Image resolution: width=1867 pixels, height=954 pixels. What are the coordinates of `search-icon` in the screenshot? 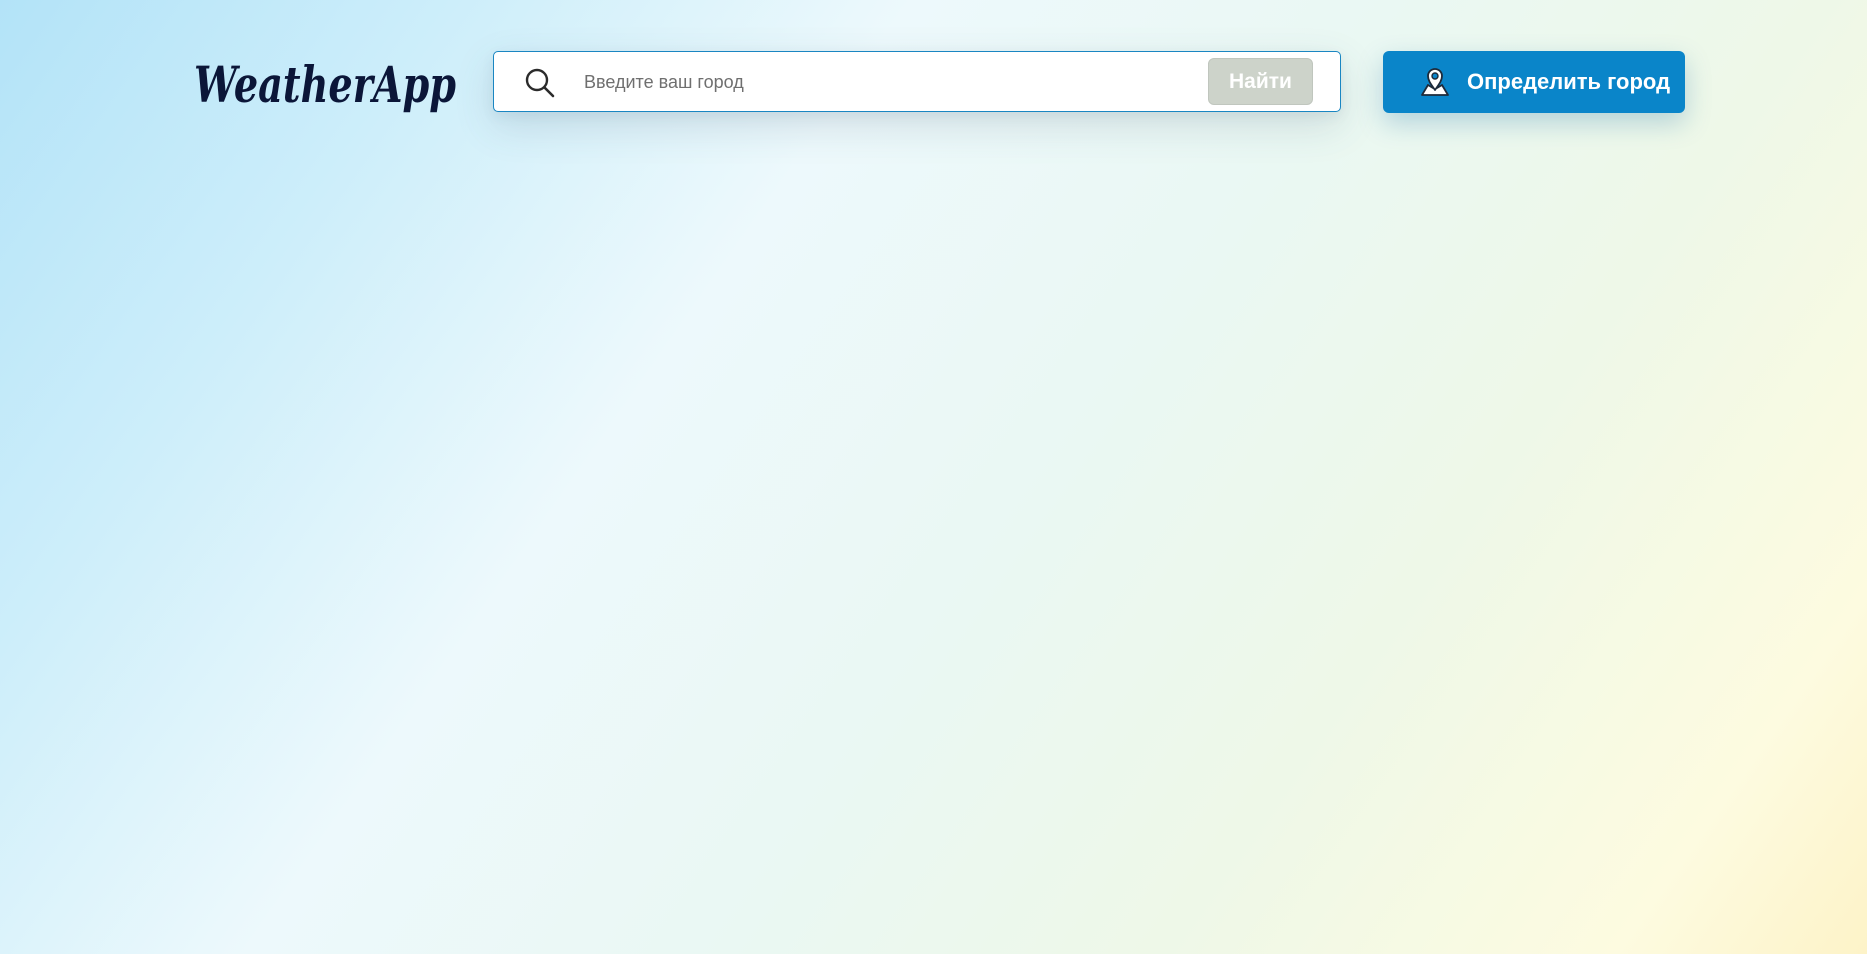 It's located at (540, 83).